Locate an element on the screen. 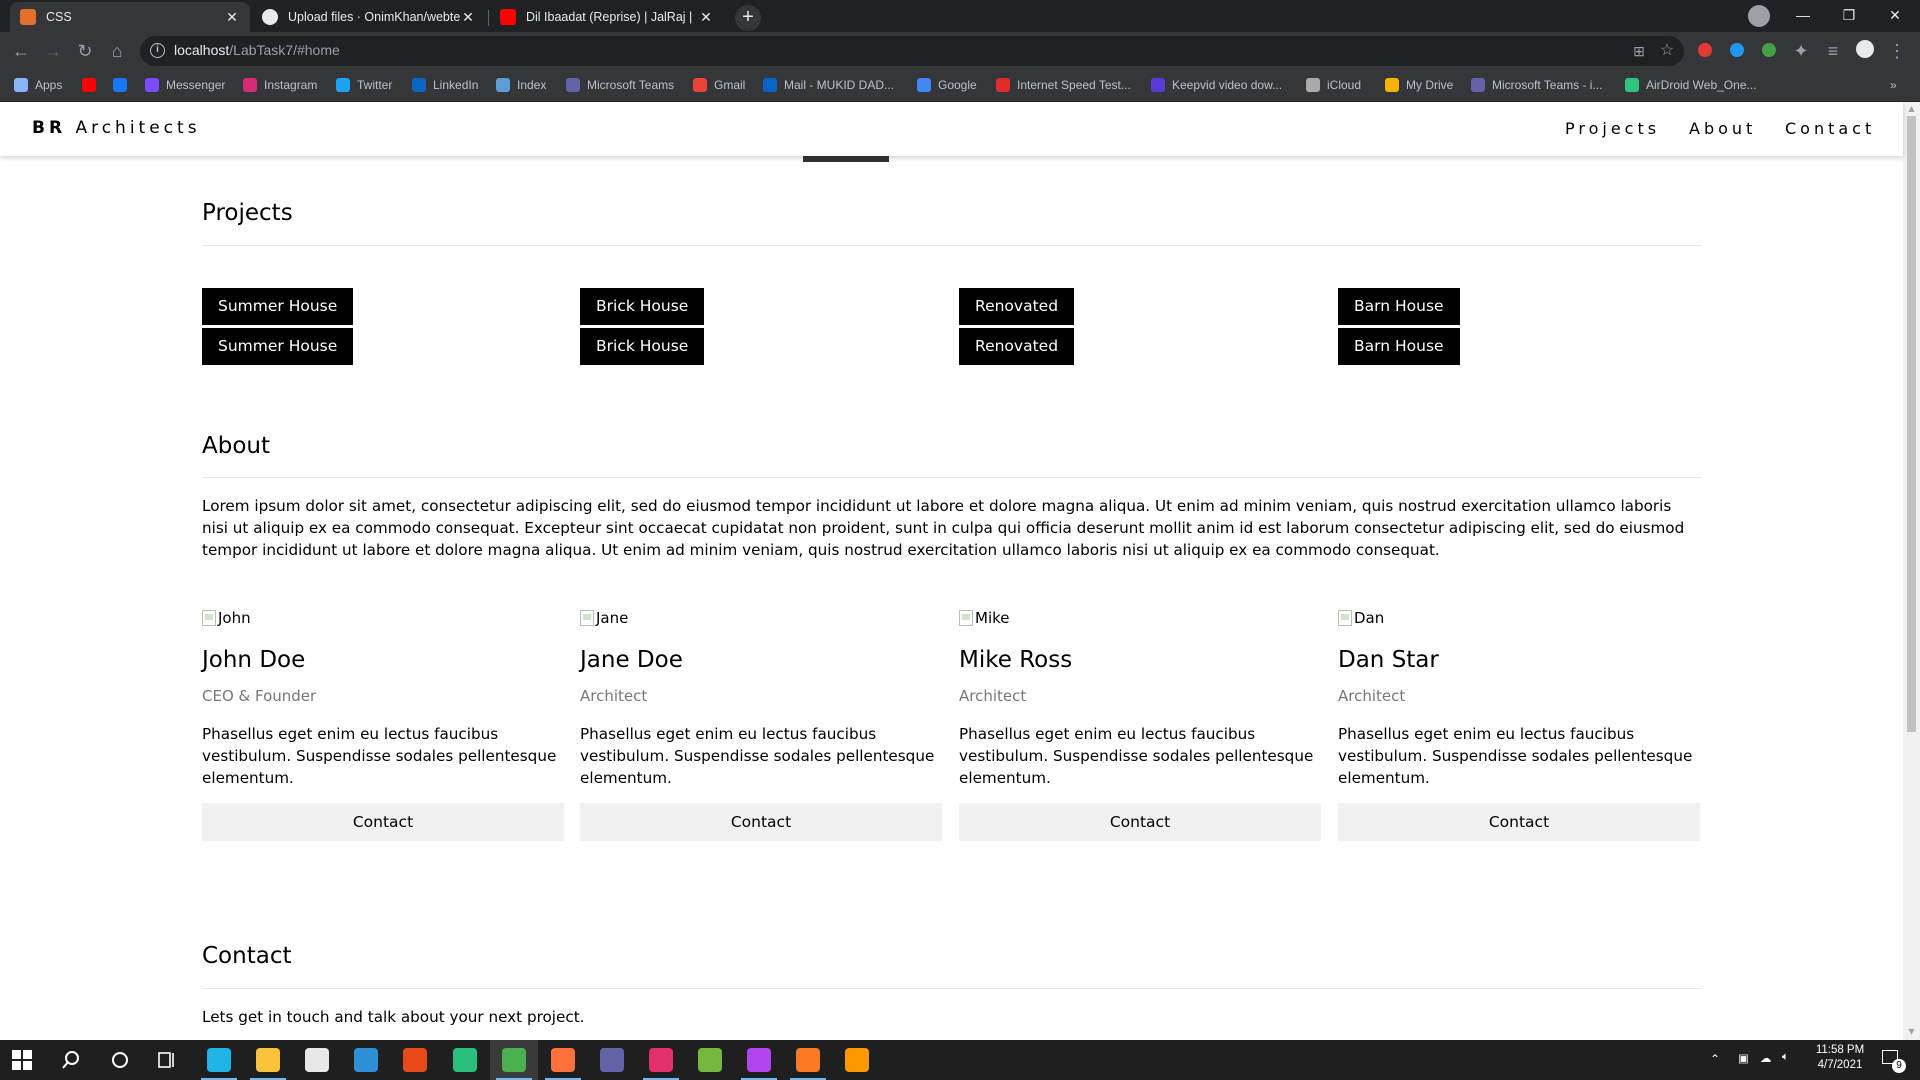  bookmark-google: Google is located at coordinates (947, 85).